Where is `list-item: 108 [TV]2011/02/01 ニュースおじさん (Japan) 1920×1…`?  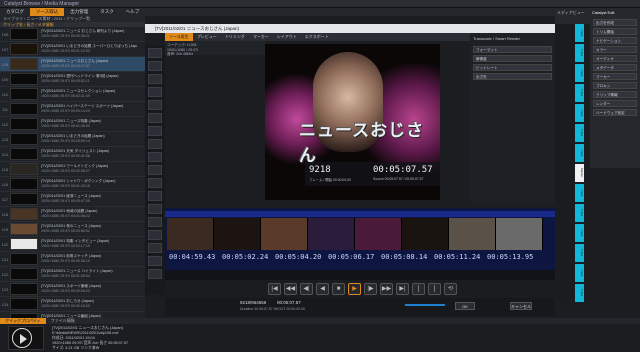 list-item: 108 [TV]2011/02/01 ニュースおじさん (Japan) 1920×1… is located at coordinates (72, 64).